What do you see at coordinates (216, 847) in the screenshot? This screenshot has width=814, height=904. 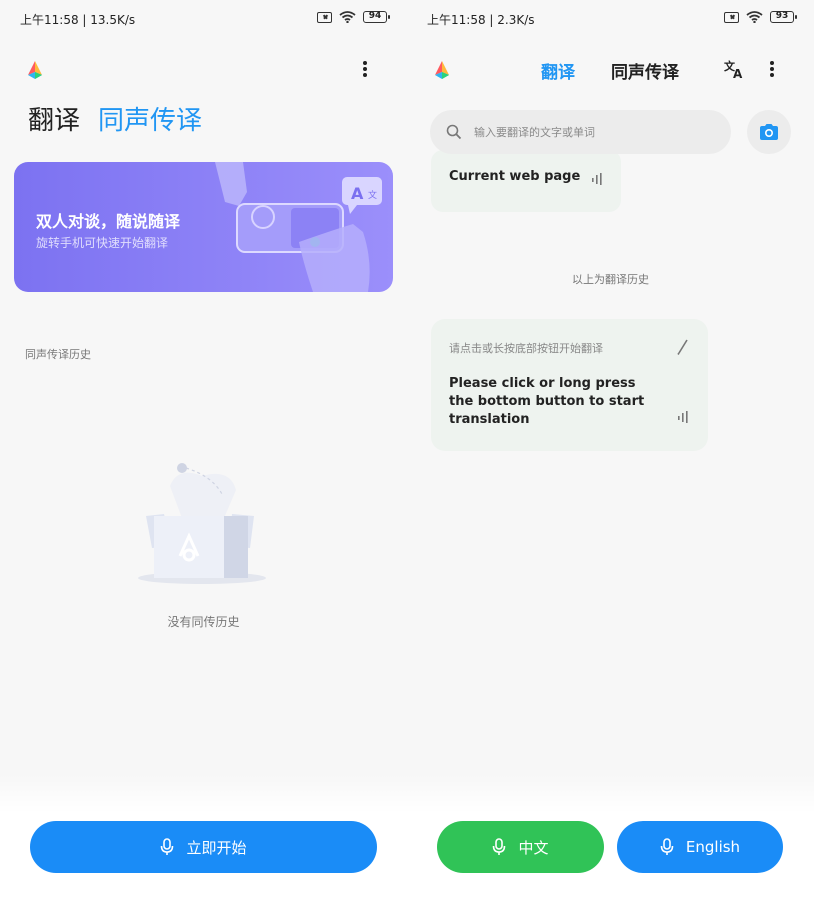 I see `start-button-label: 立即开始` at bounding box center [216, 847].